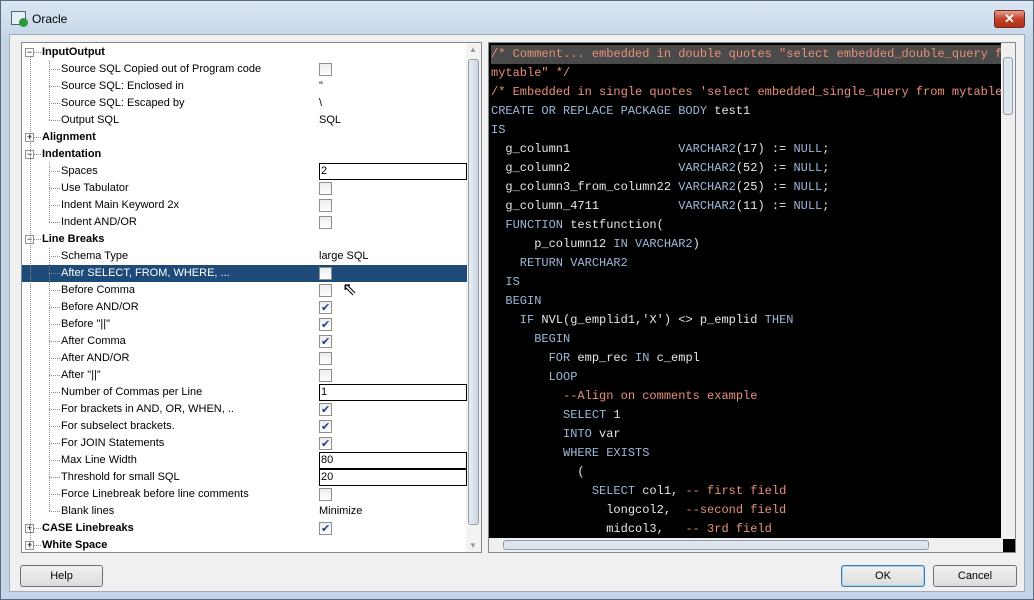 The height and width of the screenshot is (600, 1034). I want to click on tree-item: For subselect brackets., so click(244, 427).